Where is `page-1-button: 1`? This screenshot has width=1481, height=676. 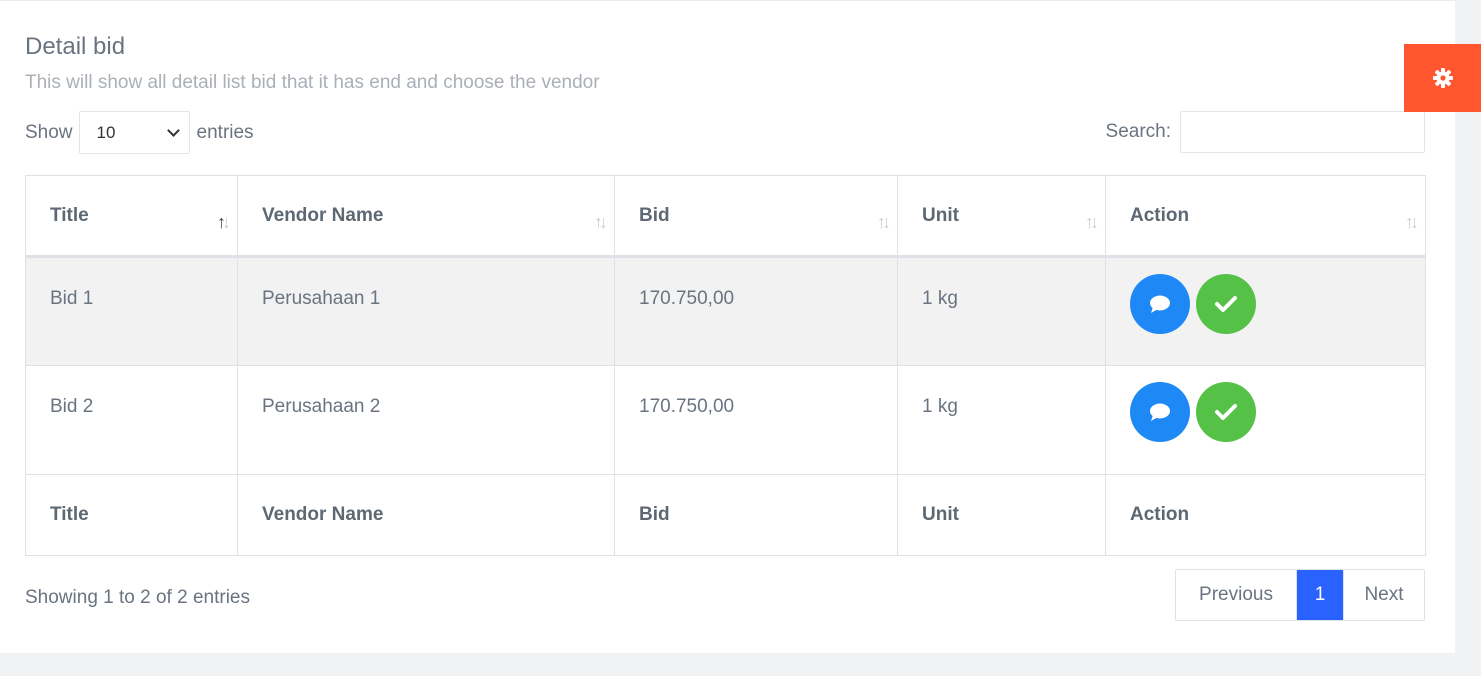
page-1-button: 1 is located at coordinates (1320, 595).